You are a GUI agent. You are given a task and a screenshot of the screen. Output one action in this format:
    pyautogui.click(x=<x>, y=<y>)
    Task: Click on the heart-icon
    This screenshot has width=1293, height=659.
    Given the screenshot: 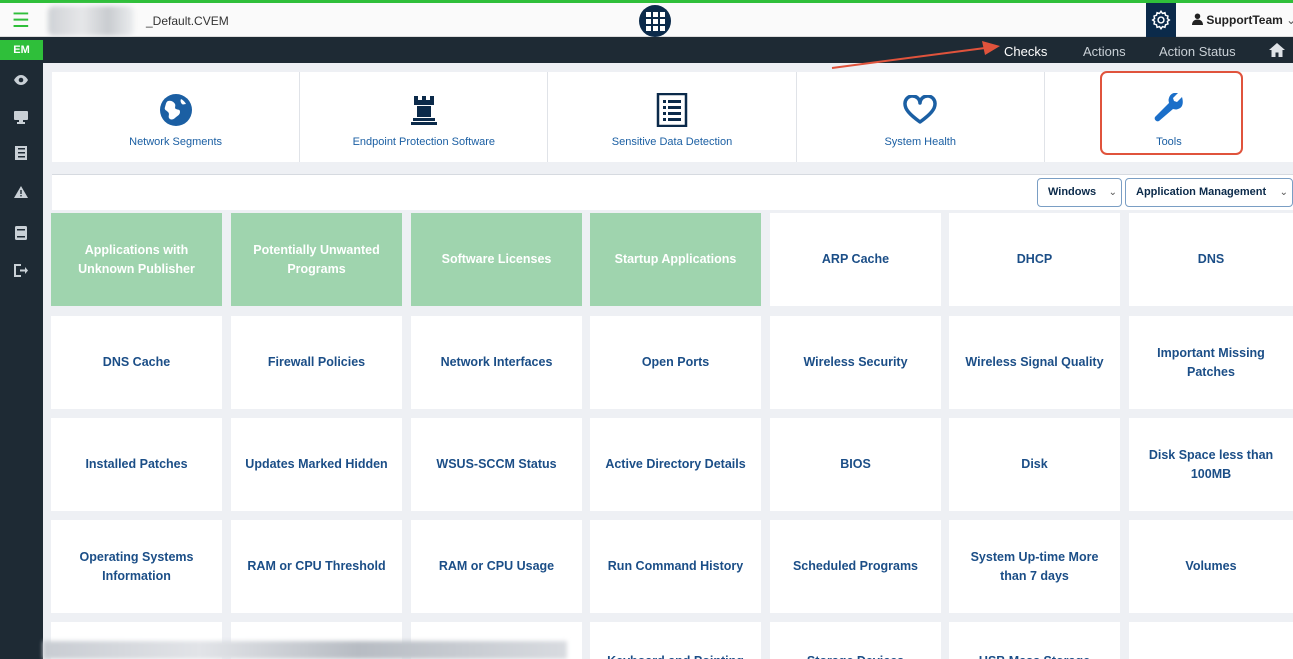 What is the action you would take?
    pyautogui.click(x=920, y=110)
    